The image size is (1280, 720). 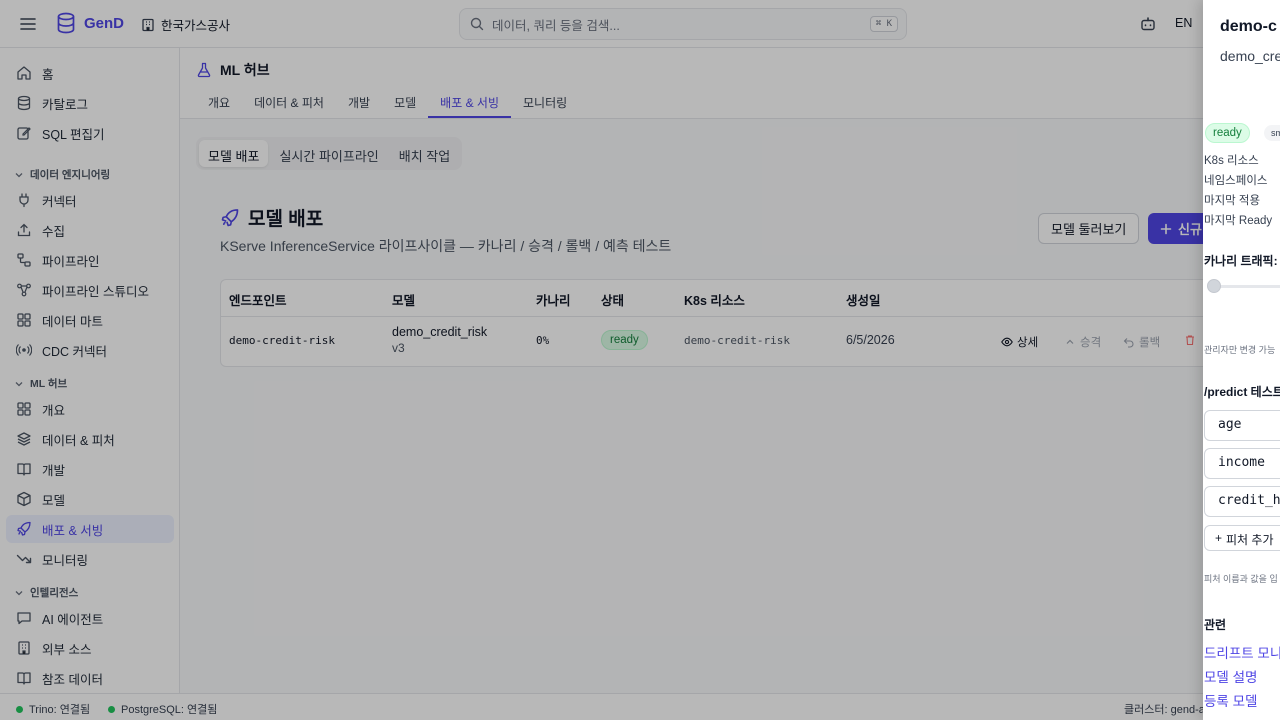 I want to click on drawer-status-badge: ready, so click(x=1227, y=133).